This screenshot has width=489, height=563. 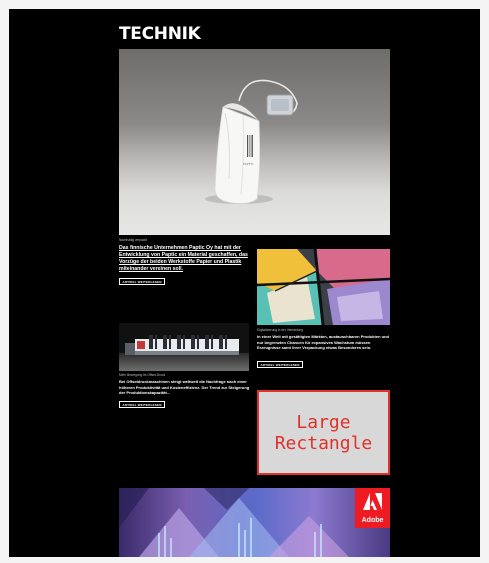 What do you see at coordinates (184, 353) in the screenshot?
I see `offset-press-illustration` at bounding box center [184, 353].